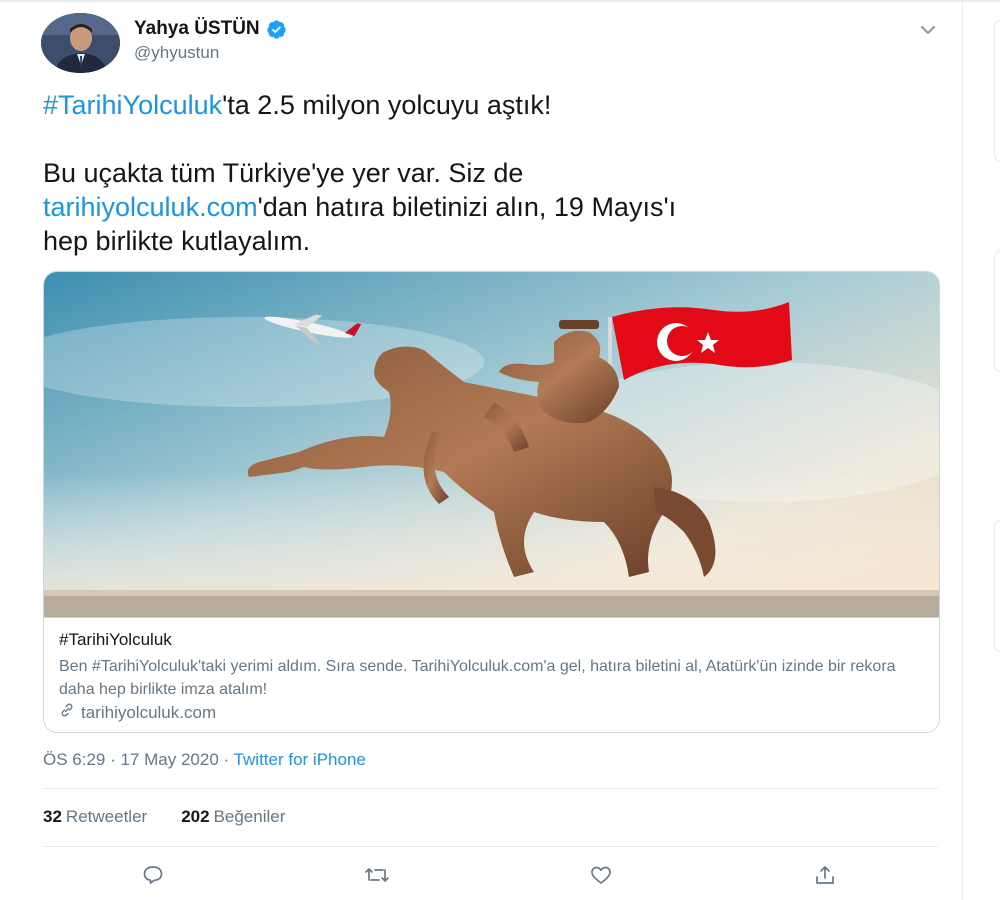 The width and height of the screenshot is (1000, 900). I want to click on retweets-stat: 32 Retweetler, so click(95, 817).